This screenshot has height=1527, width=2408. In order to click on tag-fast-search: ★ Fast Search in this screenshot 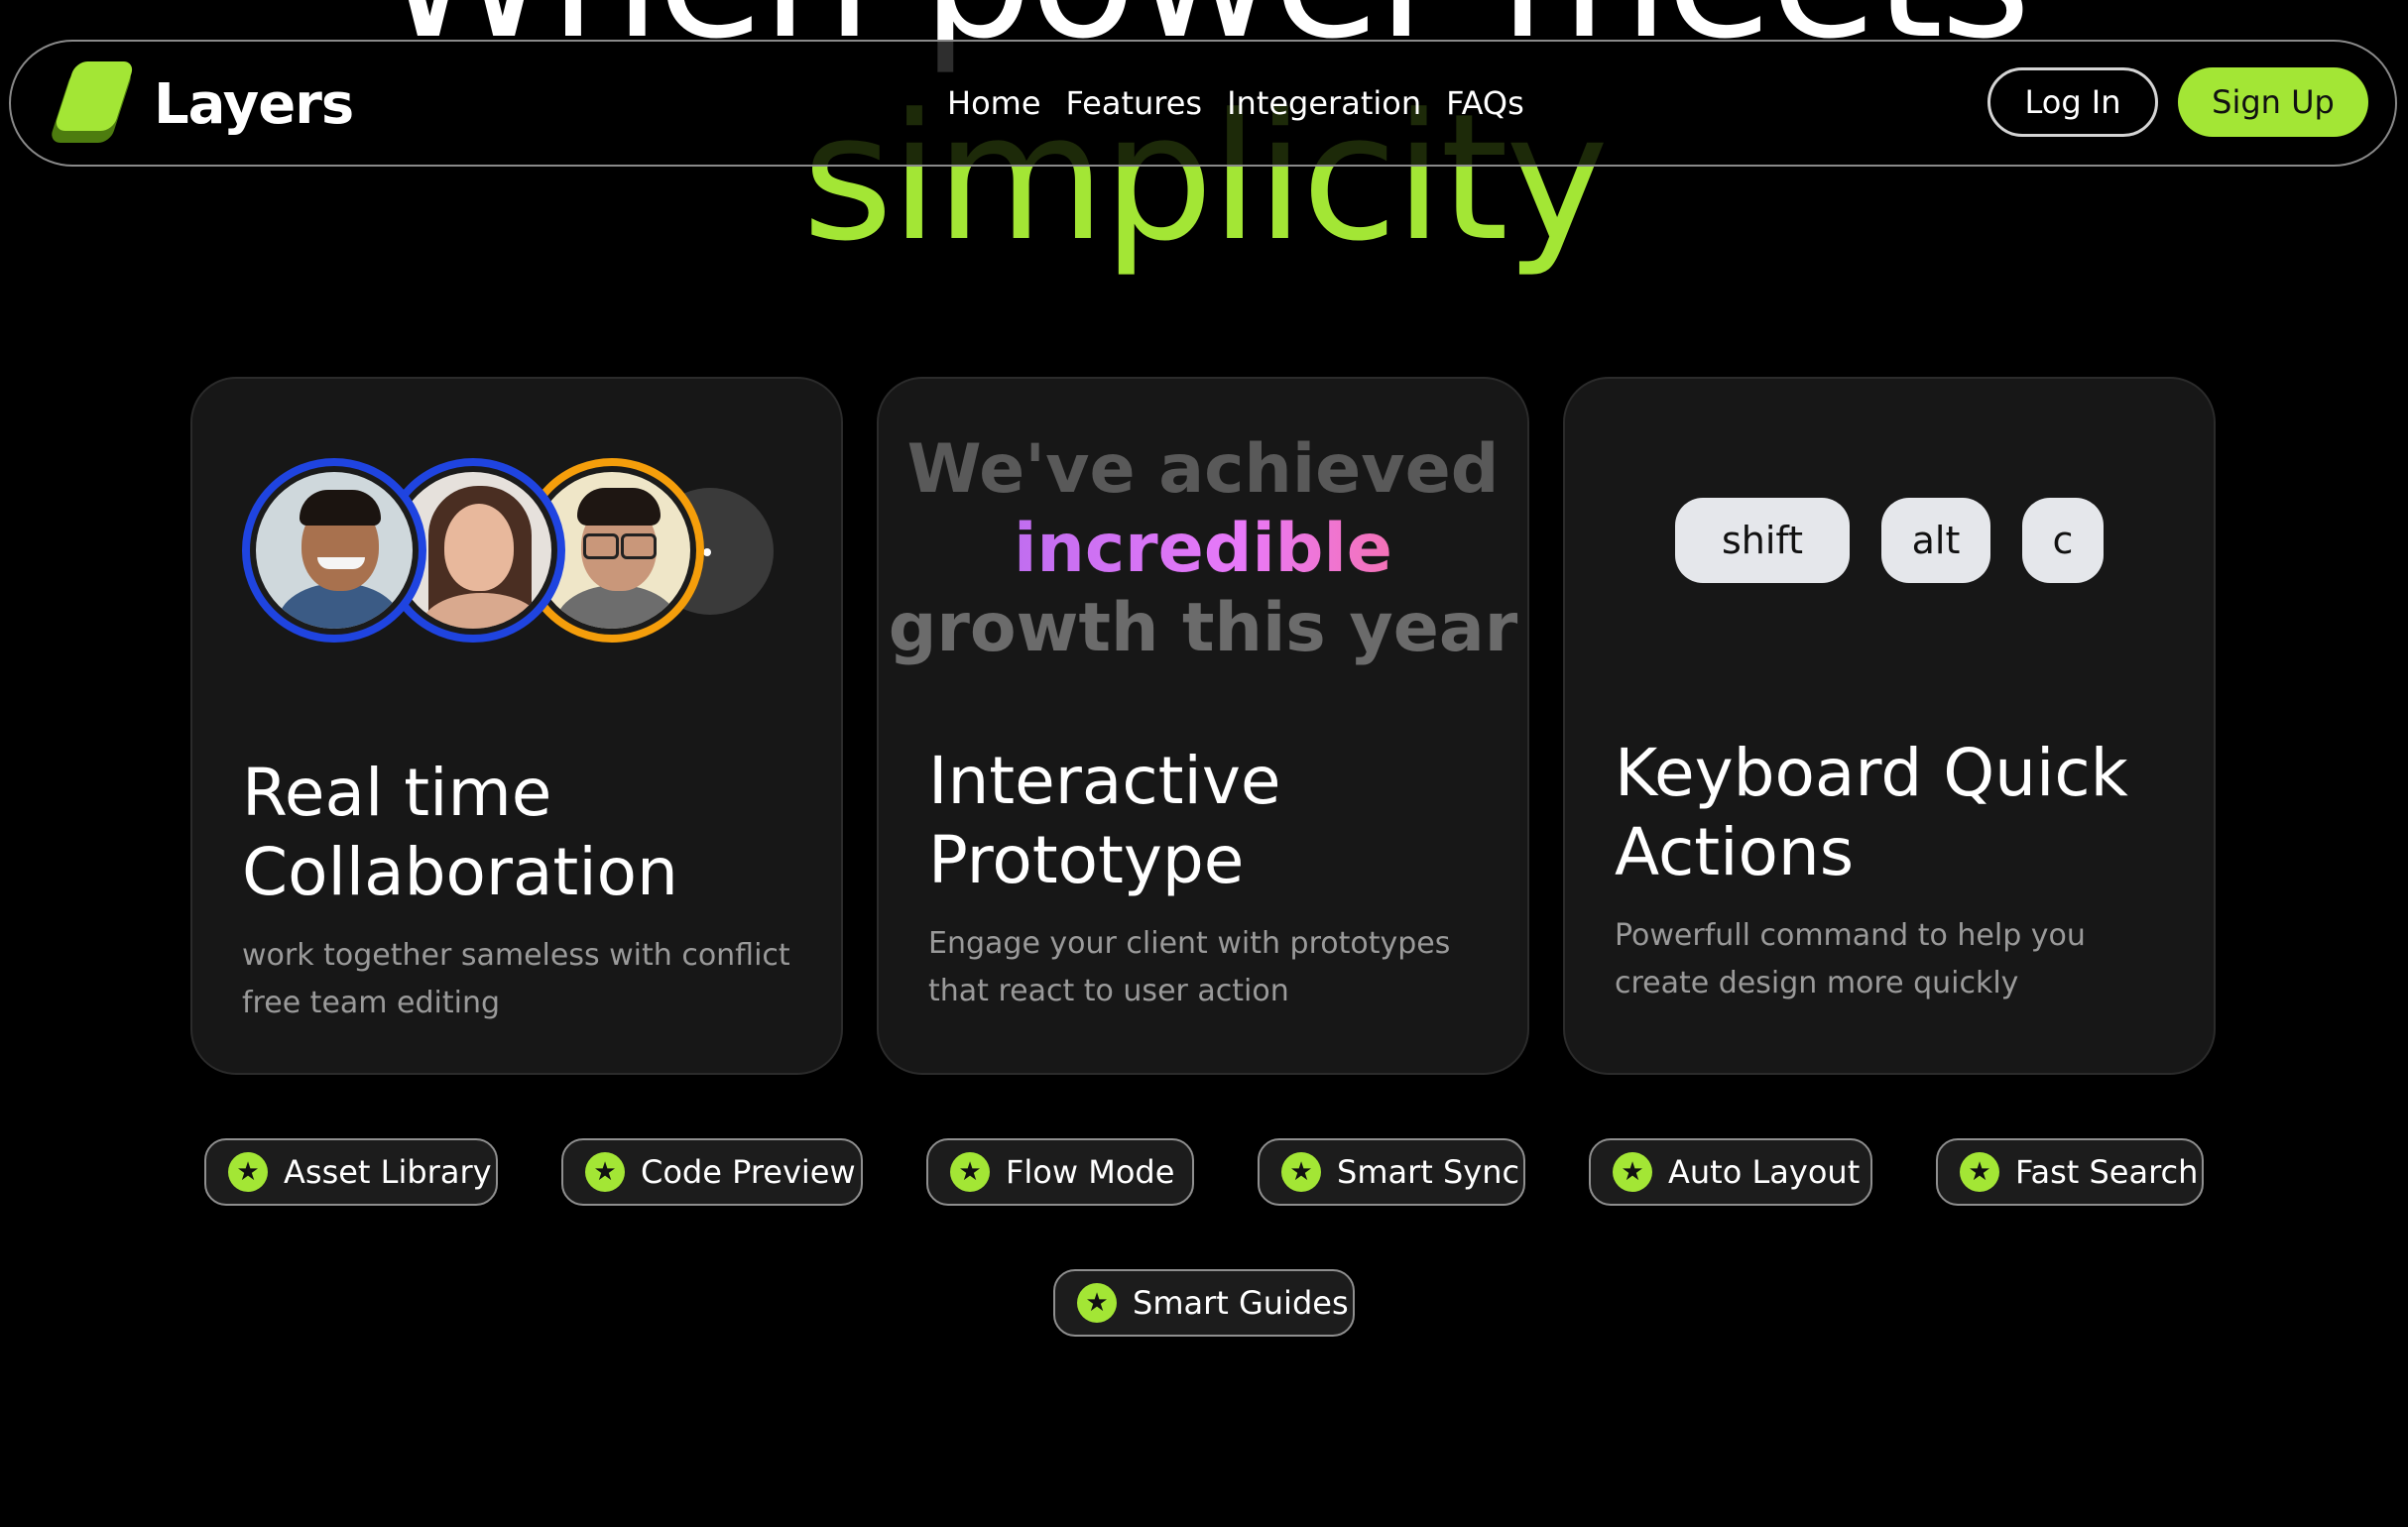, I will do `click(2070, 1172)`.